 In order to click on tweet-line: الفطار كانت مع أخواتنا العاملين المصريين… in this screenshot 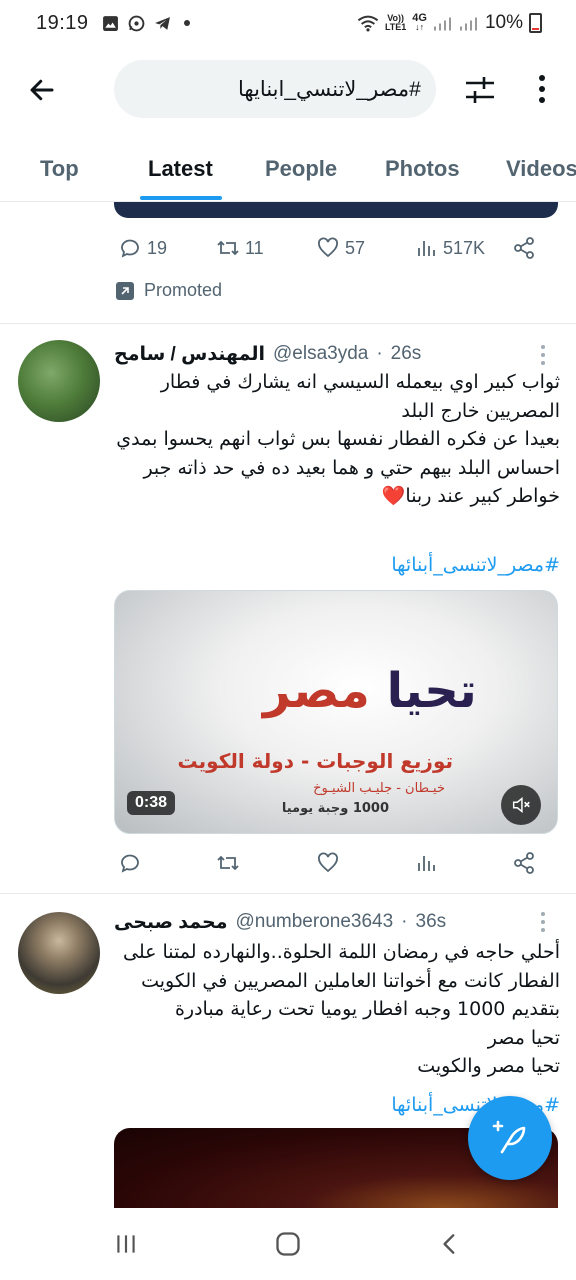, I will do `click(350, 980)`.